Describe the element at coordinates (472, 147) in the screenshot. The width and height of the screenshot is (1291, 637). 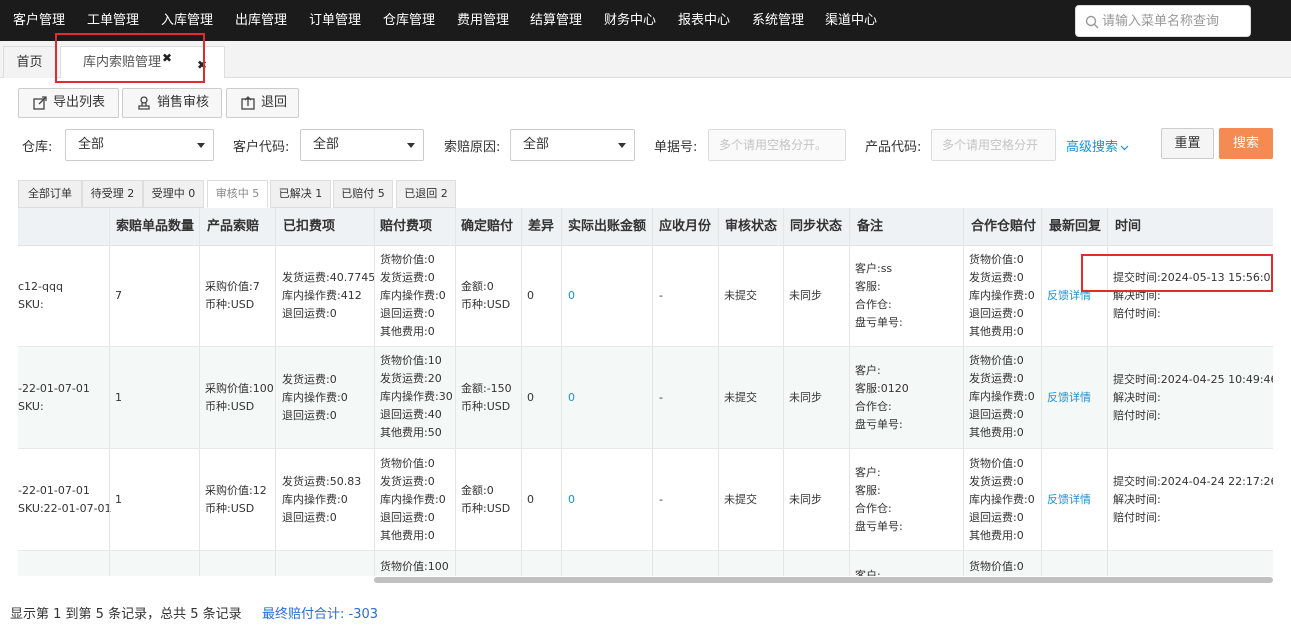
I see `claim-reason-label: 索赔原因:` at that location.